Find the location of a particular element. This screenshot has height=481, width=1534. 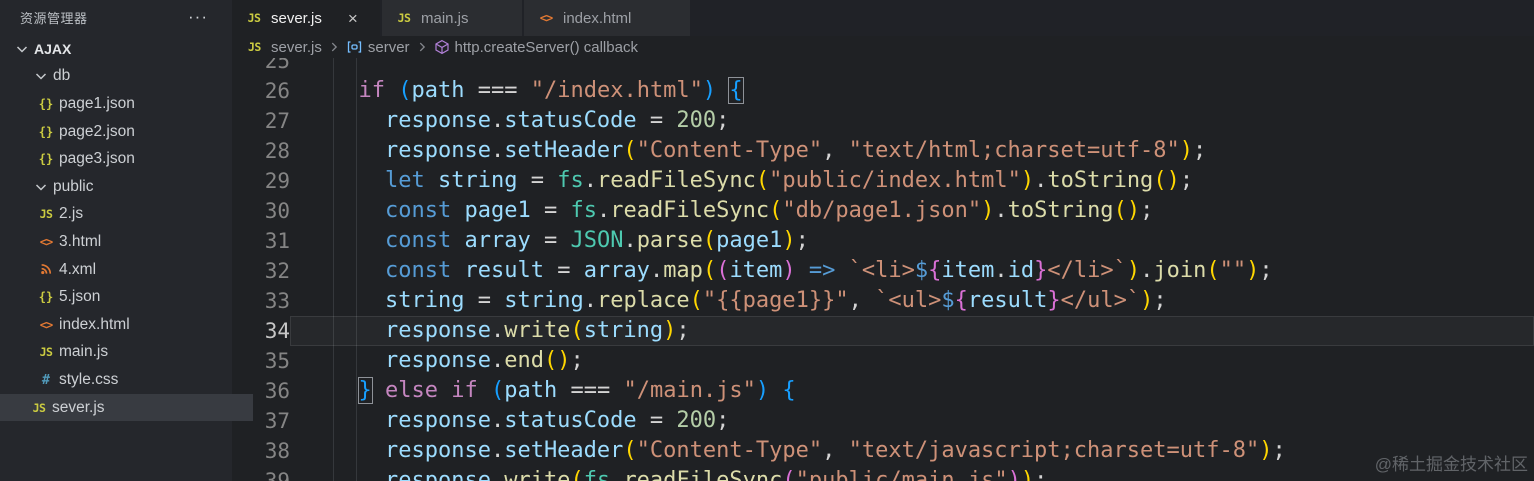

tree-item-style.css: # style.css is located at coordinates (116, 380).